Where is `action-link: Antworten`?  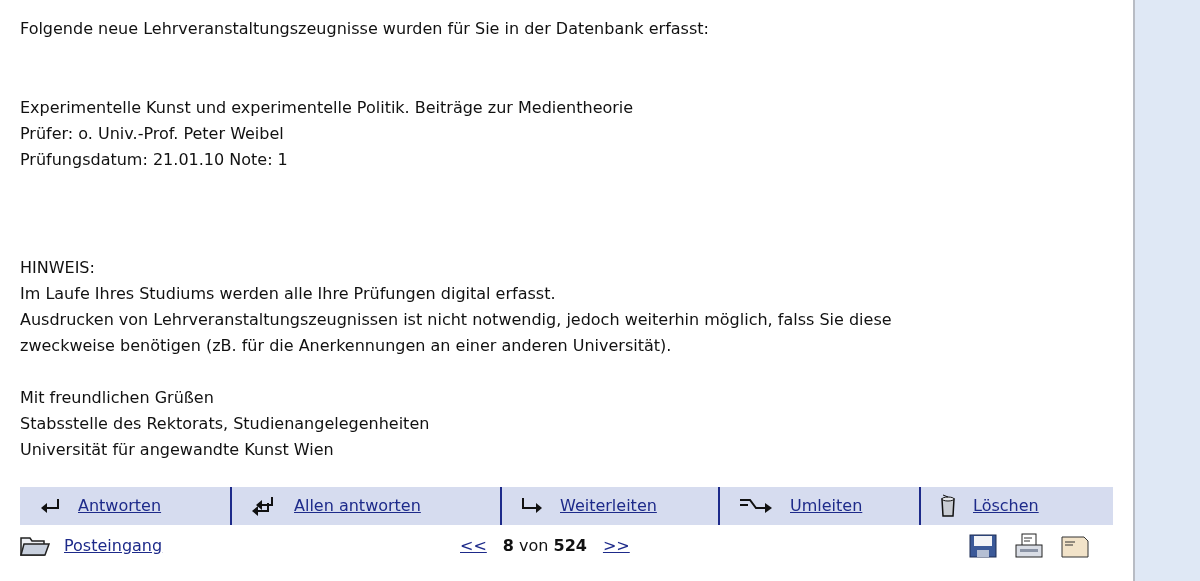 action-link: Antworten is located at coordinates (120, 506).